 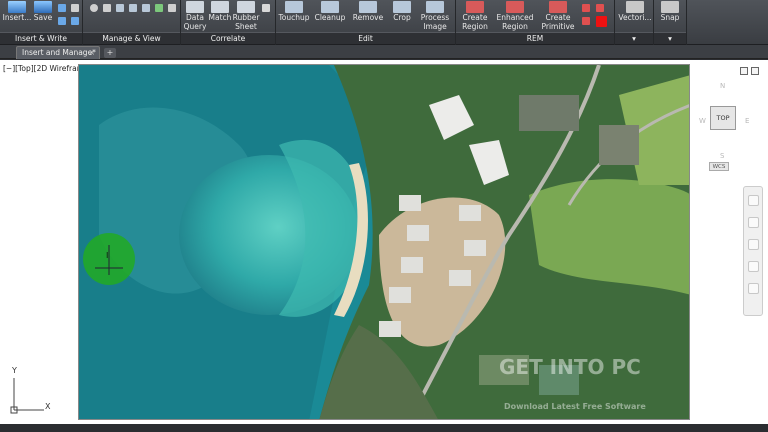 What do you see at coordinates (753, 222) in the screenshot?
I see `pan-icon` at bounding box center [753, 222].